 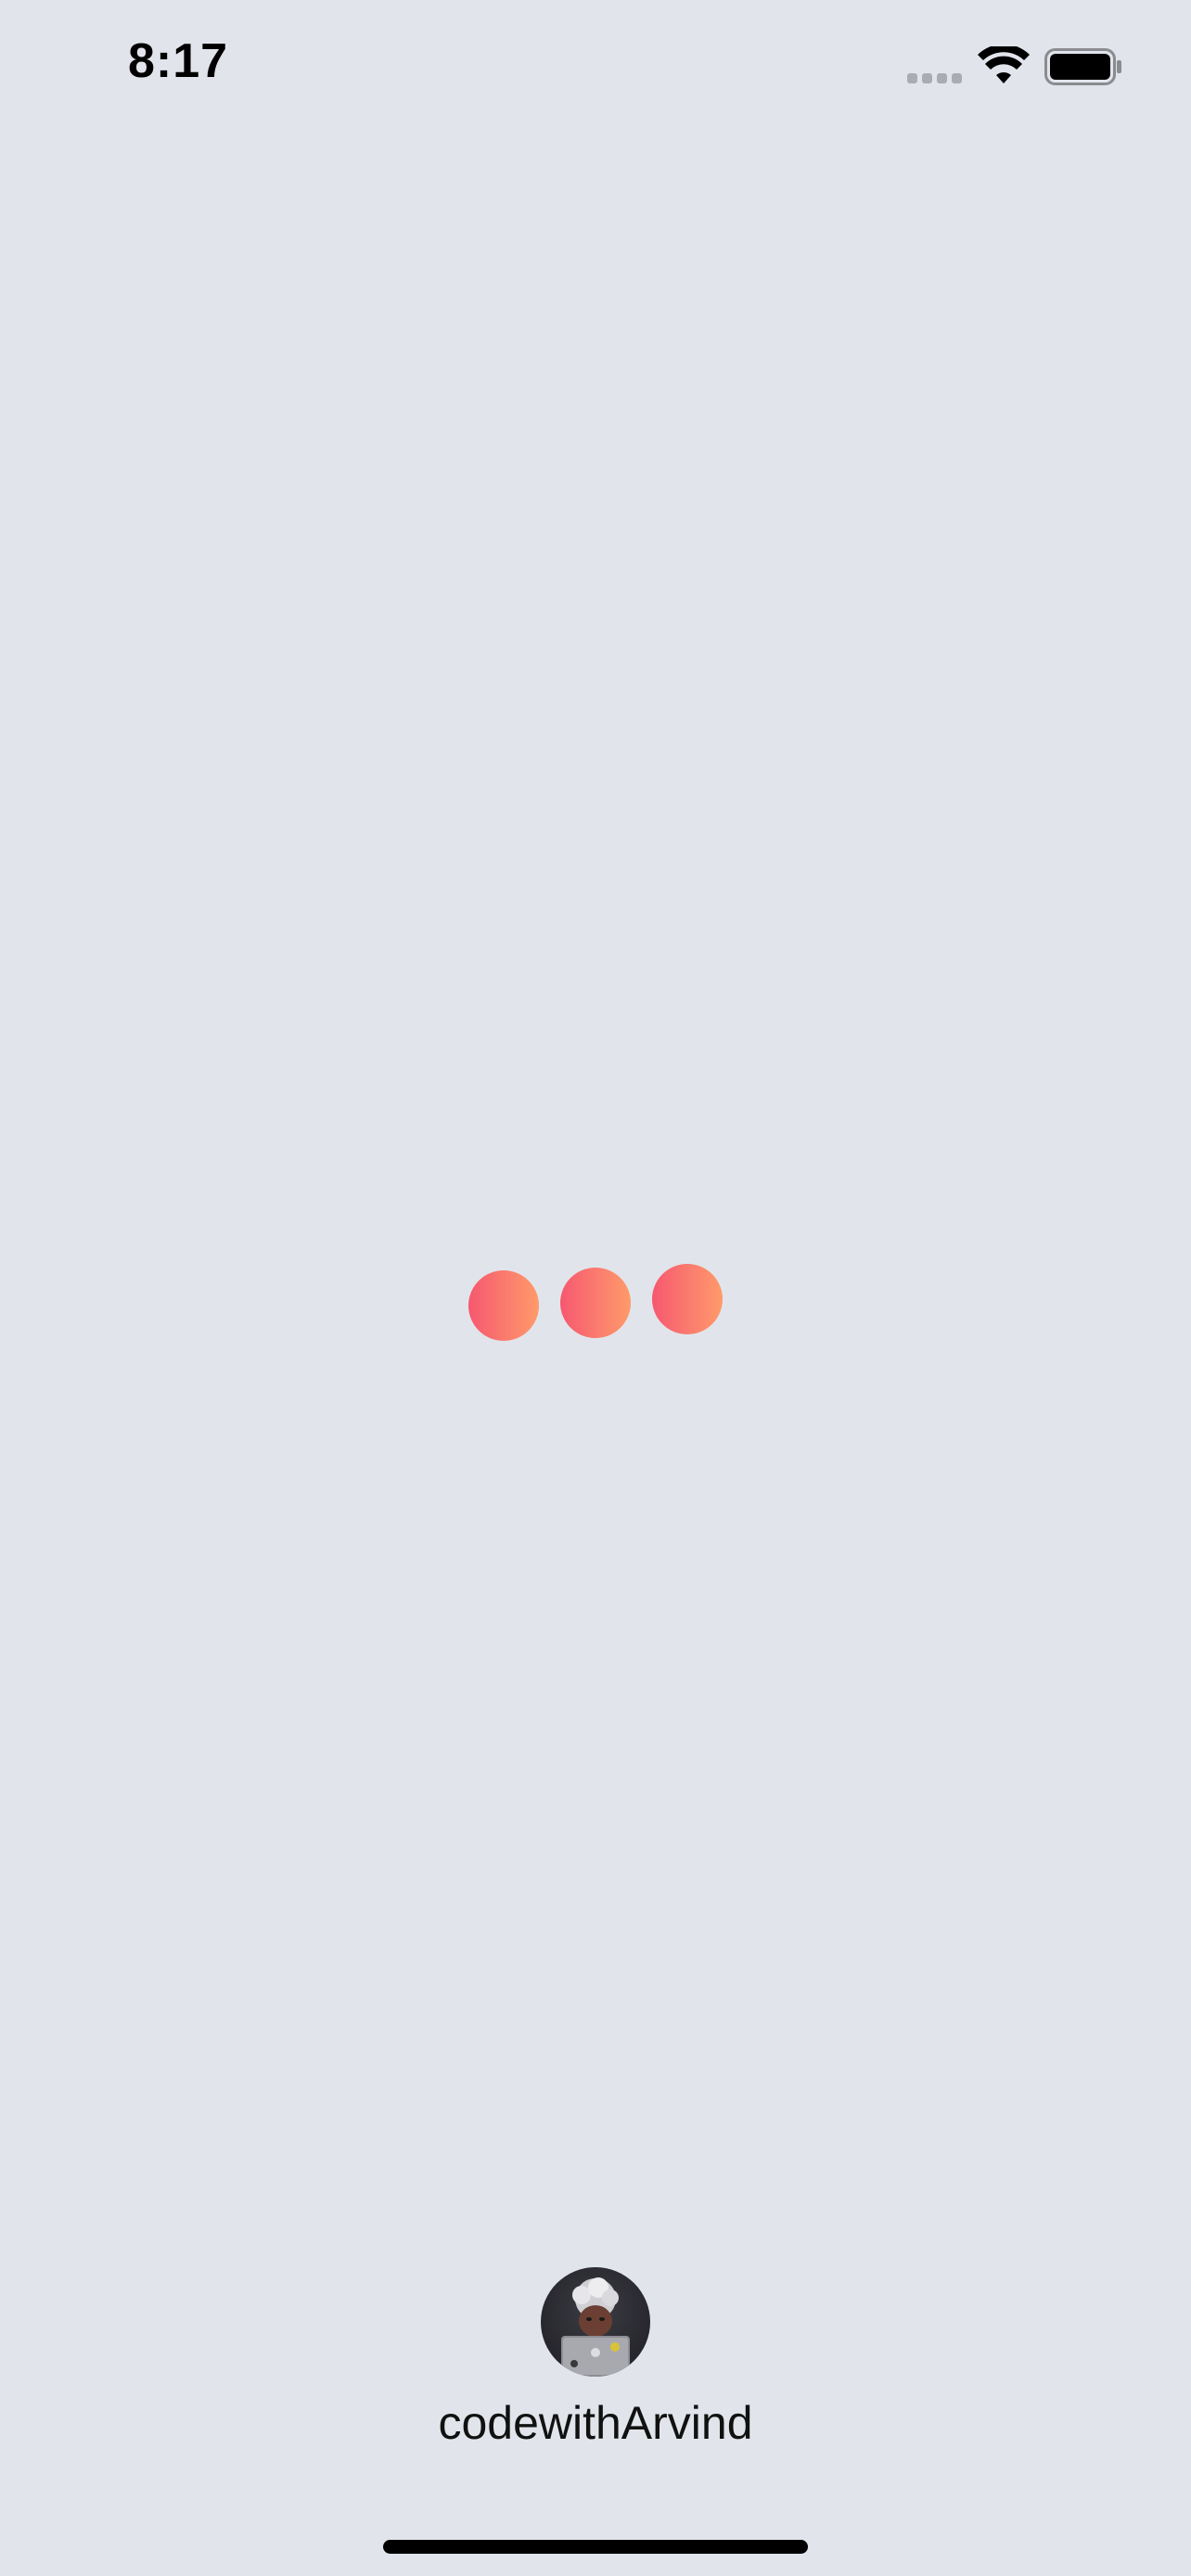 I want to click on loading-indicator, so click(x=595, y=1303).